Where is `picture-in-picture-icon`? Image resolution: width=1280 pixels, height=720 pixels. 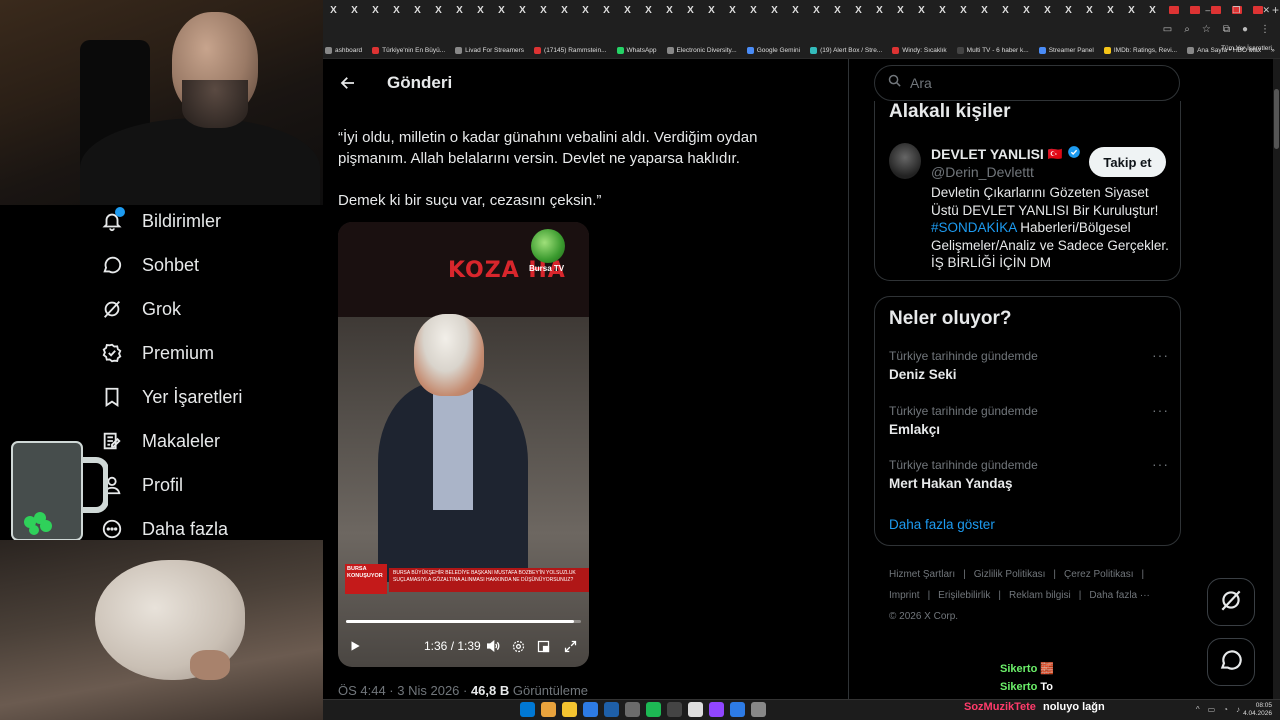 picture-in-picture-icon is located at coordinates (543, 646).